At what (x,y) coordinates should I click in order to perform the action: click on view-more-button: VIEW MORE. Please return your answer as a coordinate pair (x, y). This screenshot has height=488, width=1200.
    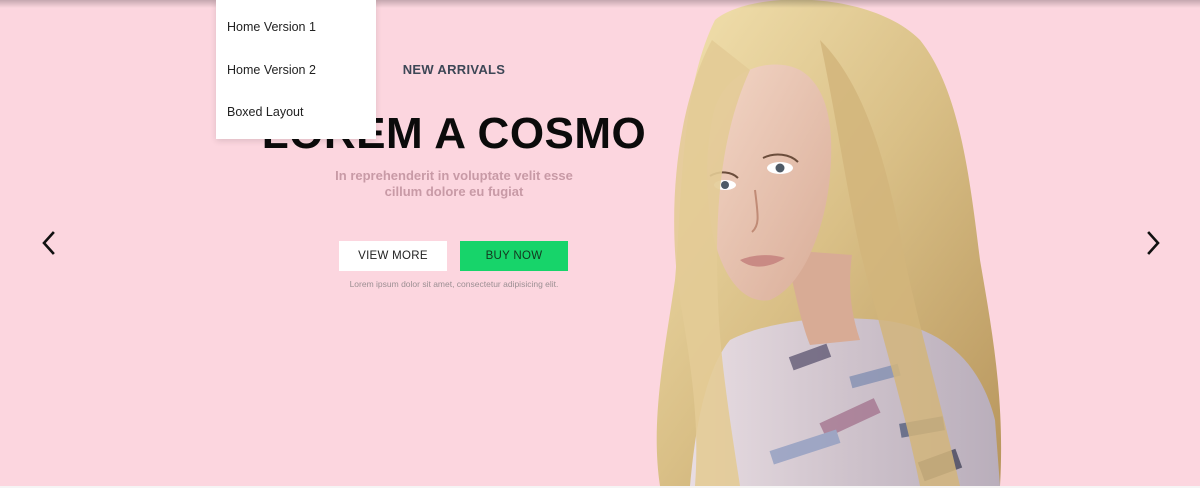
    Looking at the image, I should click on (393, 256).